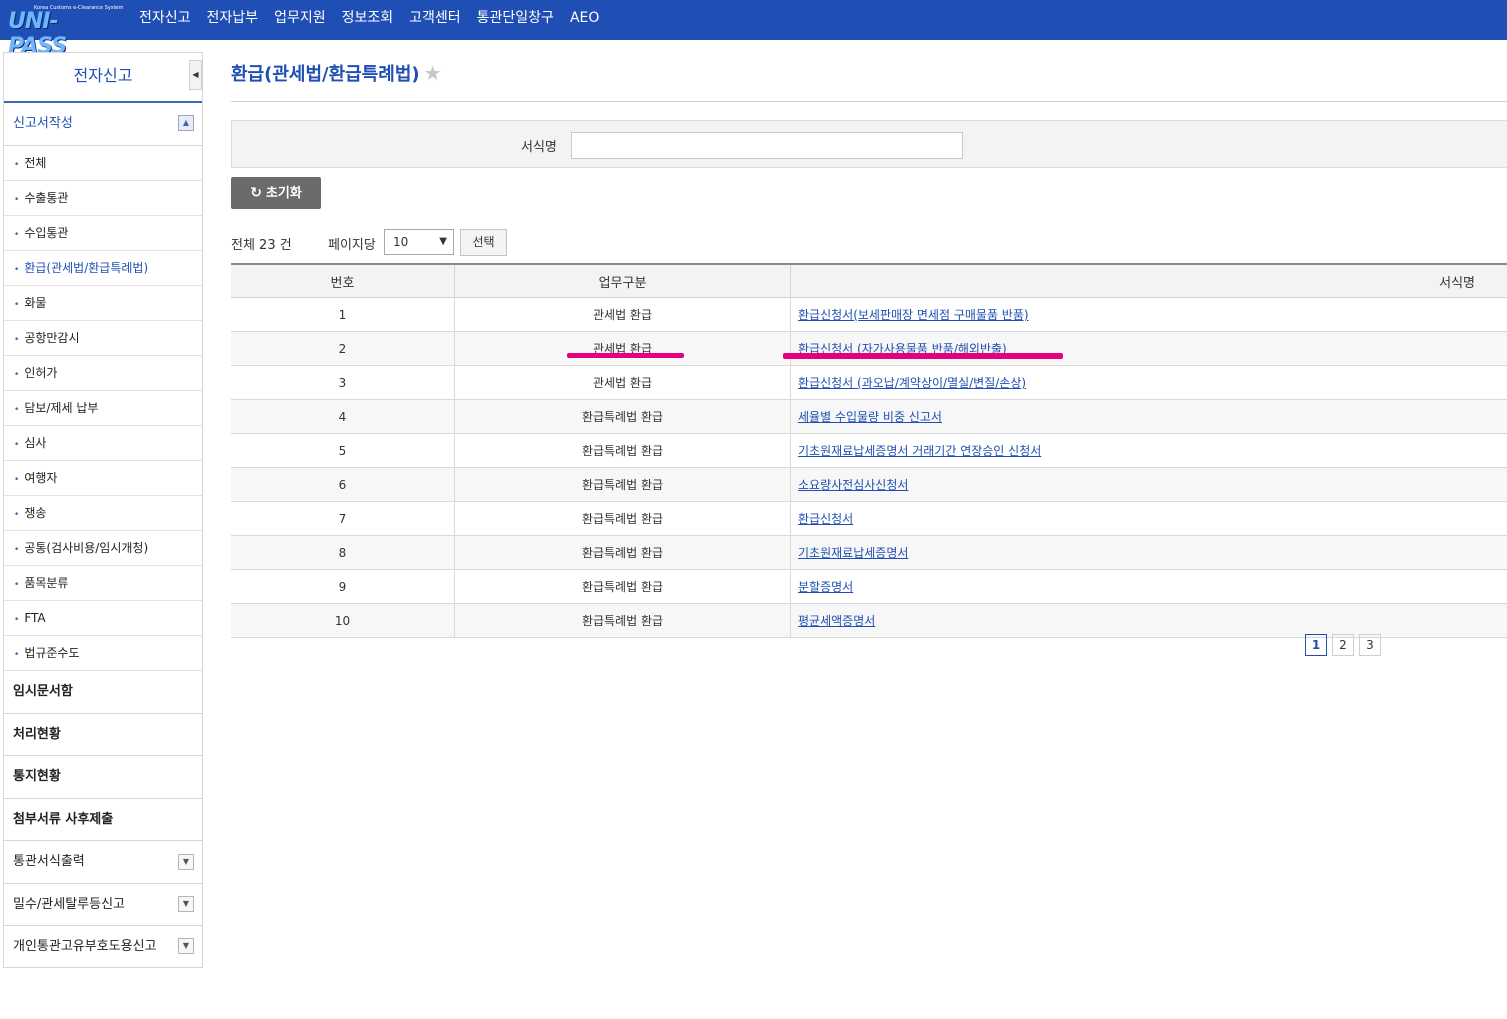 Image resolution: width=1507 pixels, height=1019 pixels. What do you see at coordinates (103, 408) in the screenshot?
I see `sidebar-item-security-tax: • 담보/제세 납부` at bounding box center [103, 408].